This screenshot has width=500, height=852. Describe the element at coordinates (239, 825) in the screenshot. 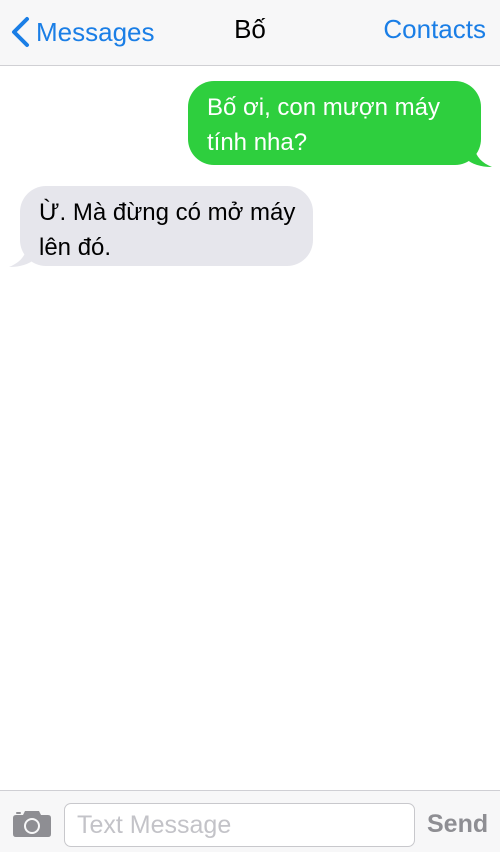

I see `text-message-input` at that location.